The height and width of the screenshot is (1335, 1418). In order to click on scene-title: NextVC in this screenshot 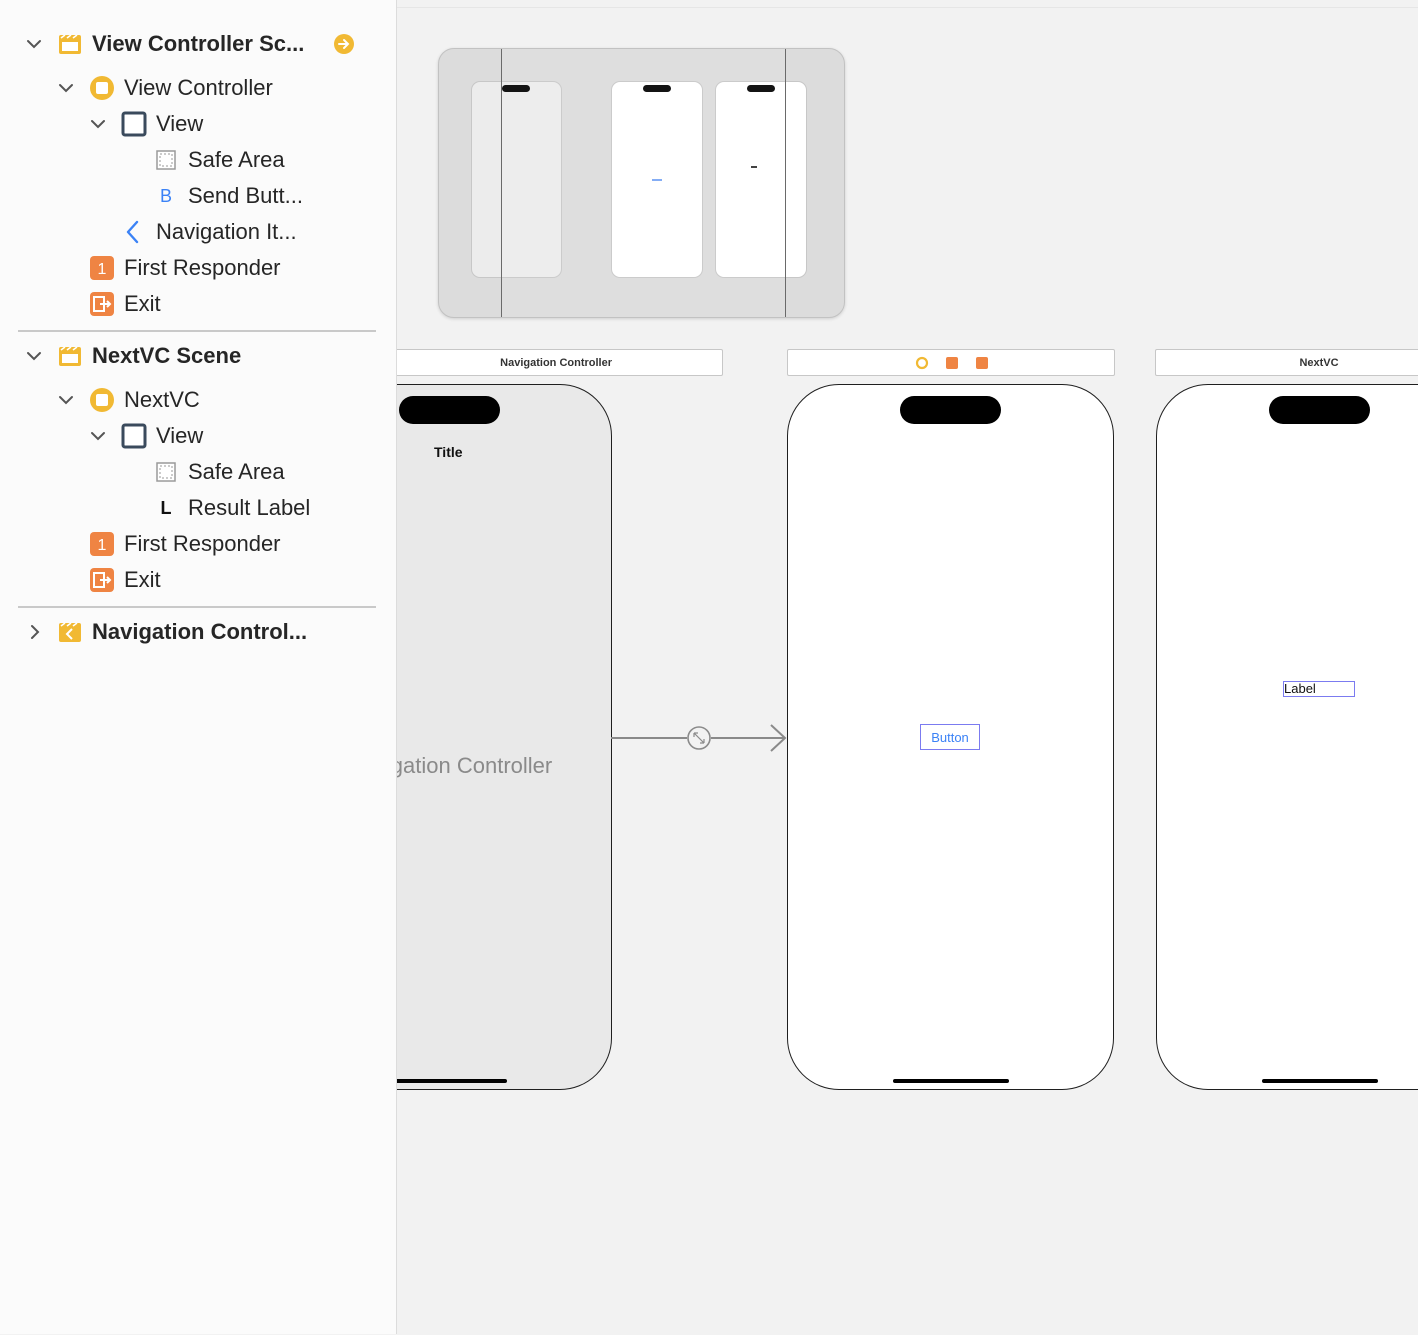, I will do `click(1319, 362)`.